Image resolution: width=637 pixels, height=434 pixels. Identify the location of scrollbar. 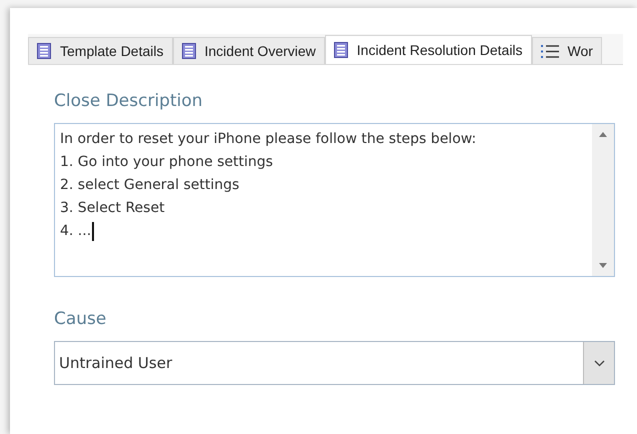
(603, 200).